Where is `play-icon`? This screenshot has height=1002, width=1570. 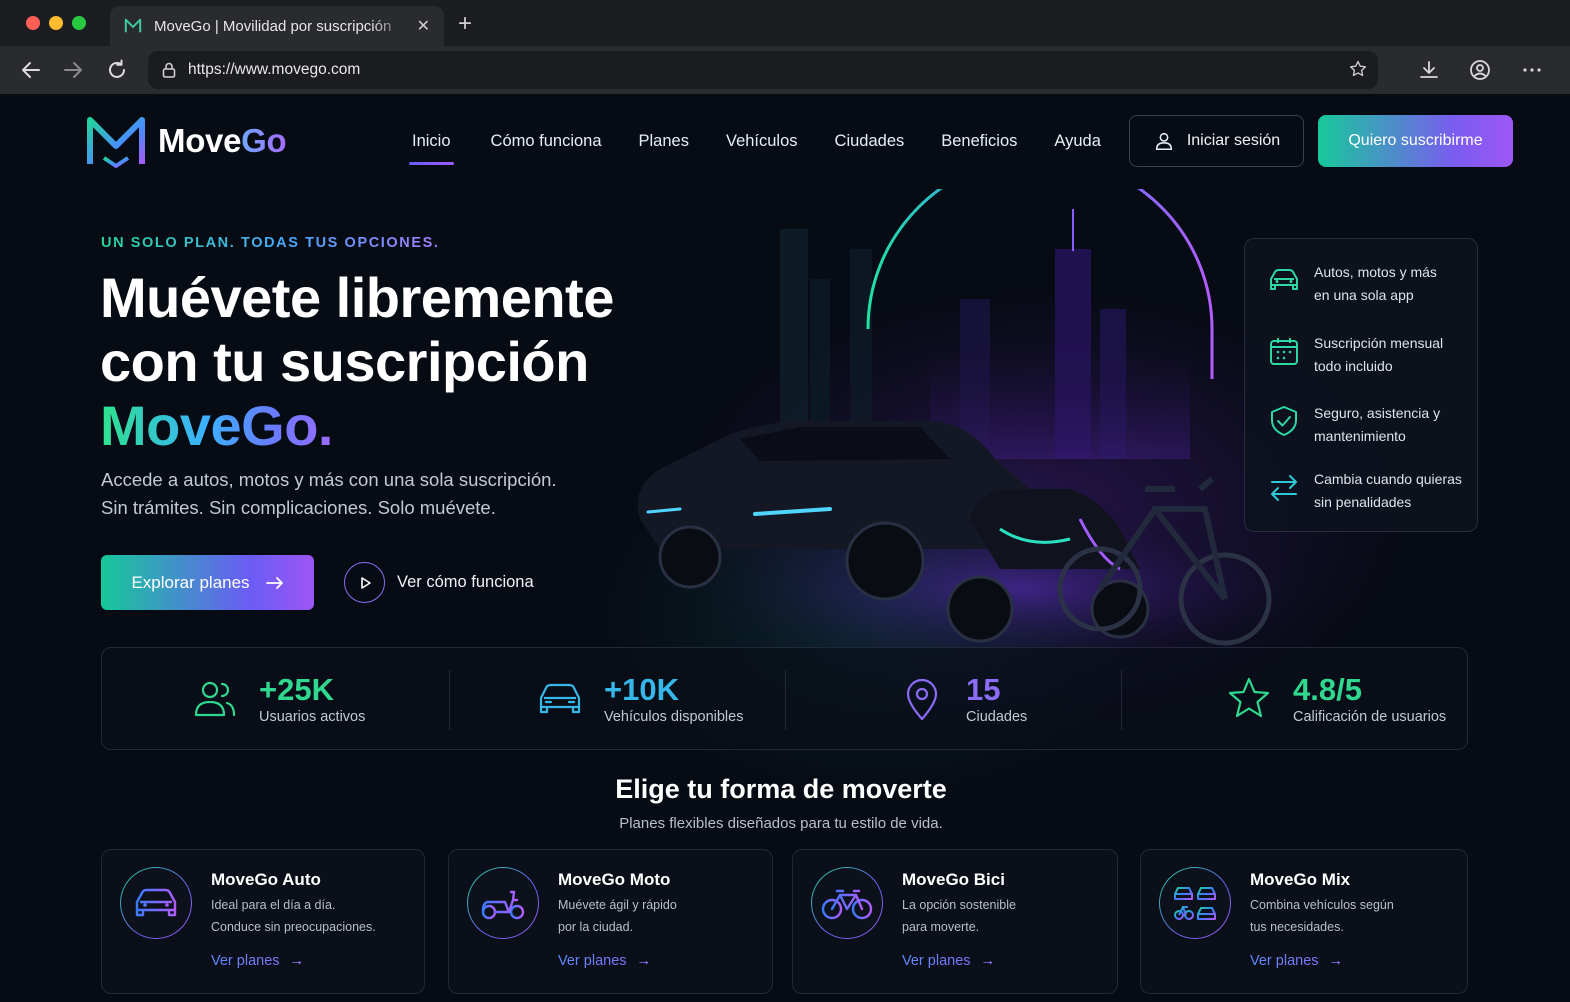 play-icon is located at coordinates (364, 582).